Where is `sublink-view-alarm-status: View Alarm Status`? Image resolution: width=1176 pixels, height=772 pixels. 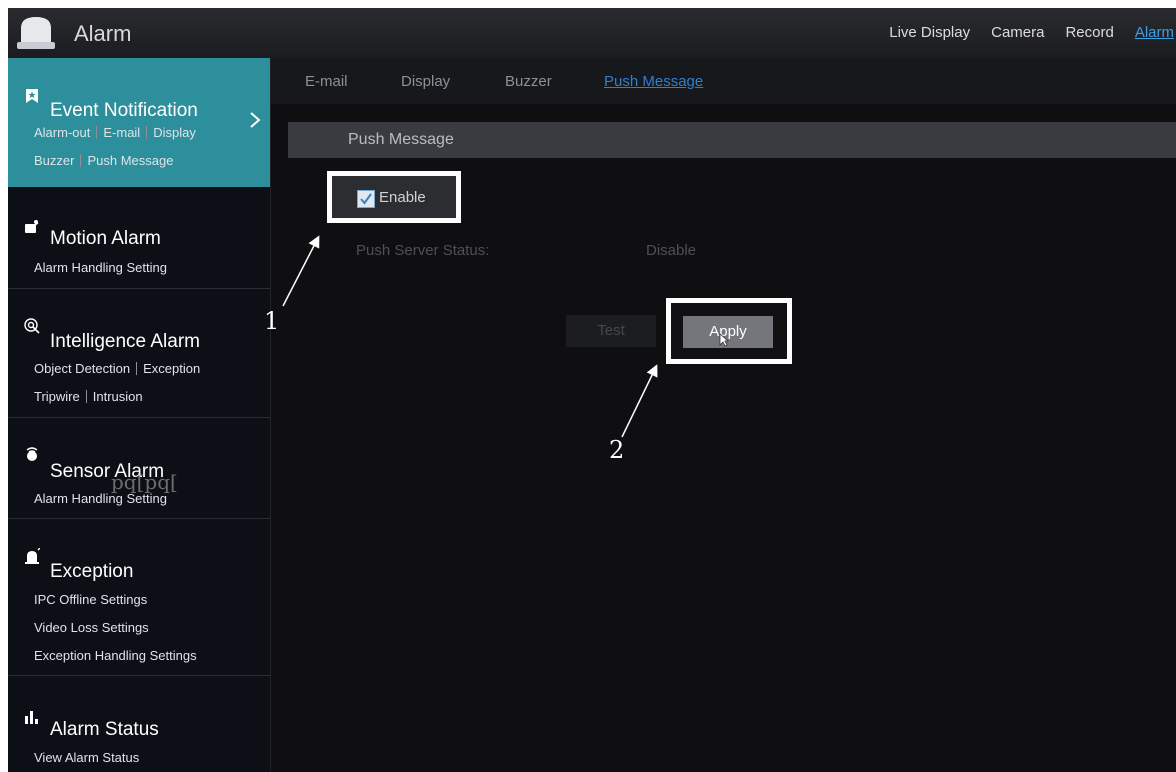
sublink-view-alarm-status: View Alarm Status is located at coordinates (86, 757).